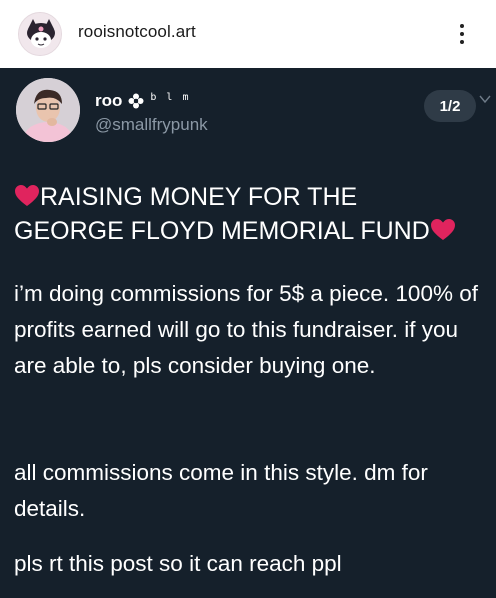 This screenshot has height=598, width=496. Describe the element at coordinates (222, 231) in the screenshot. I see `headline-line-2: GEORGE FLOYD MEMORIAL FUND` at that location.